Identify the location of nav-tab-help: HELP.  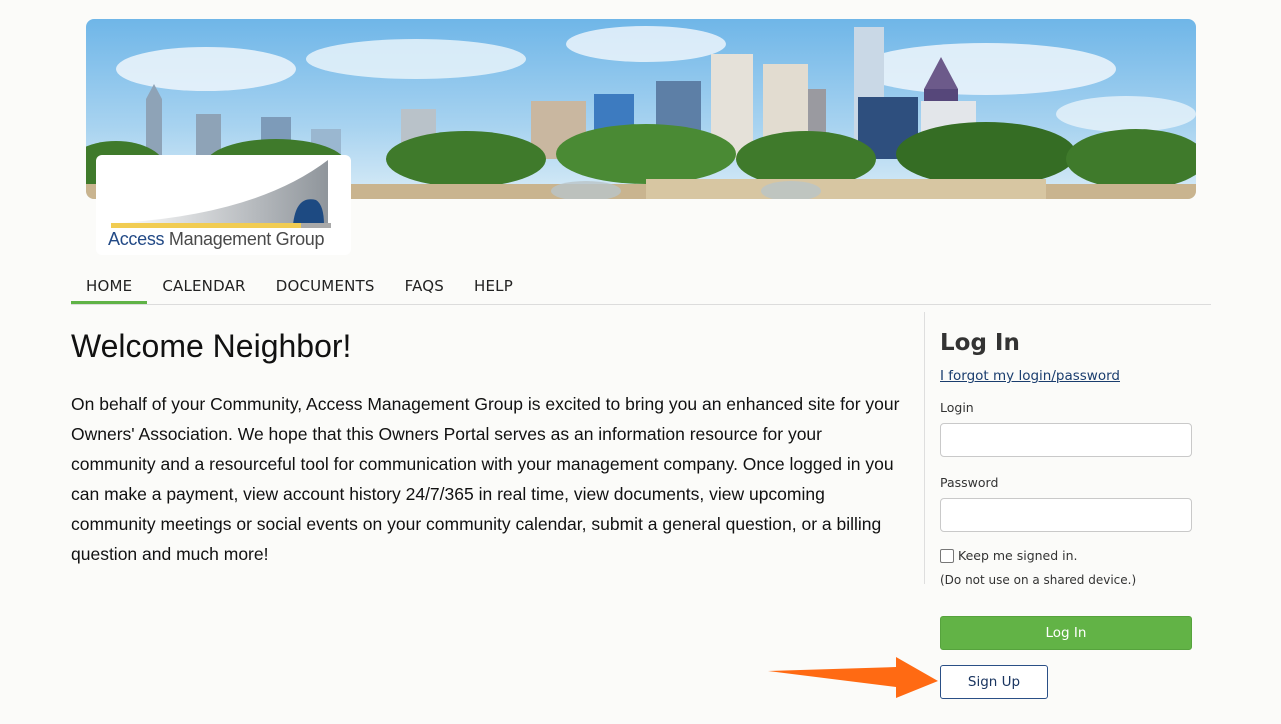
(493, 287).